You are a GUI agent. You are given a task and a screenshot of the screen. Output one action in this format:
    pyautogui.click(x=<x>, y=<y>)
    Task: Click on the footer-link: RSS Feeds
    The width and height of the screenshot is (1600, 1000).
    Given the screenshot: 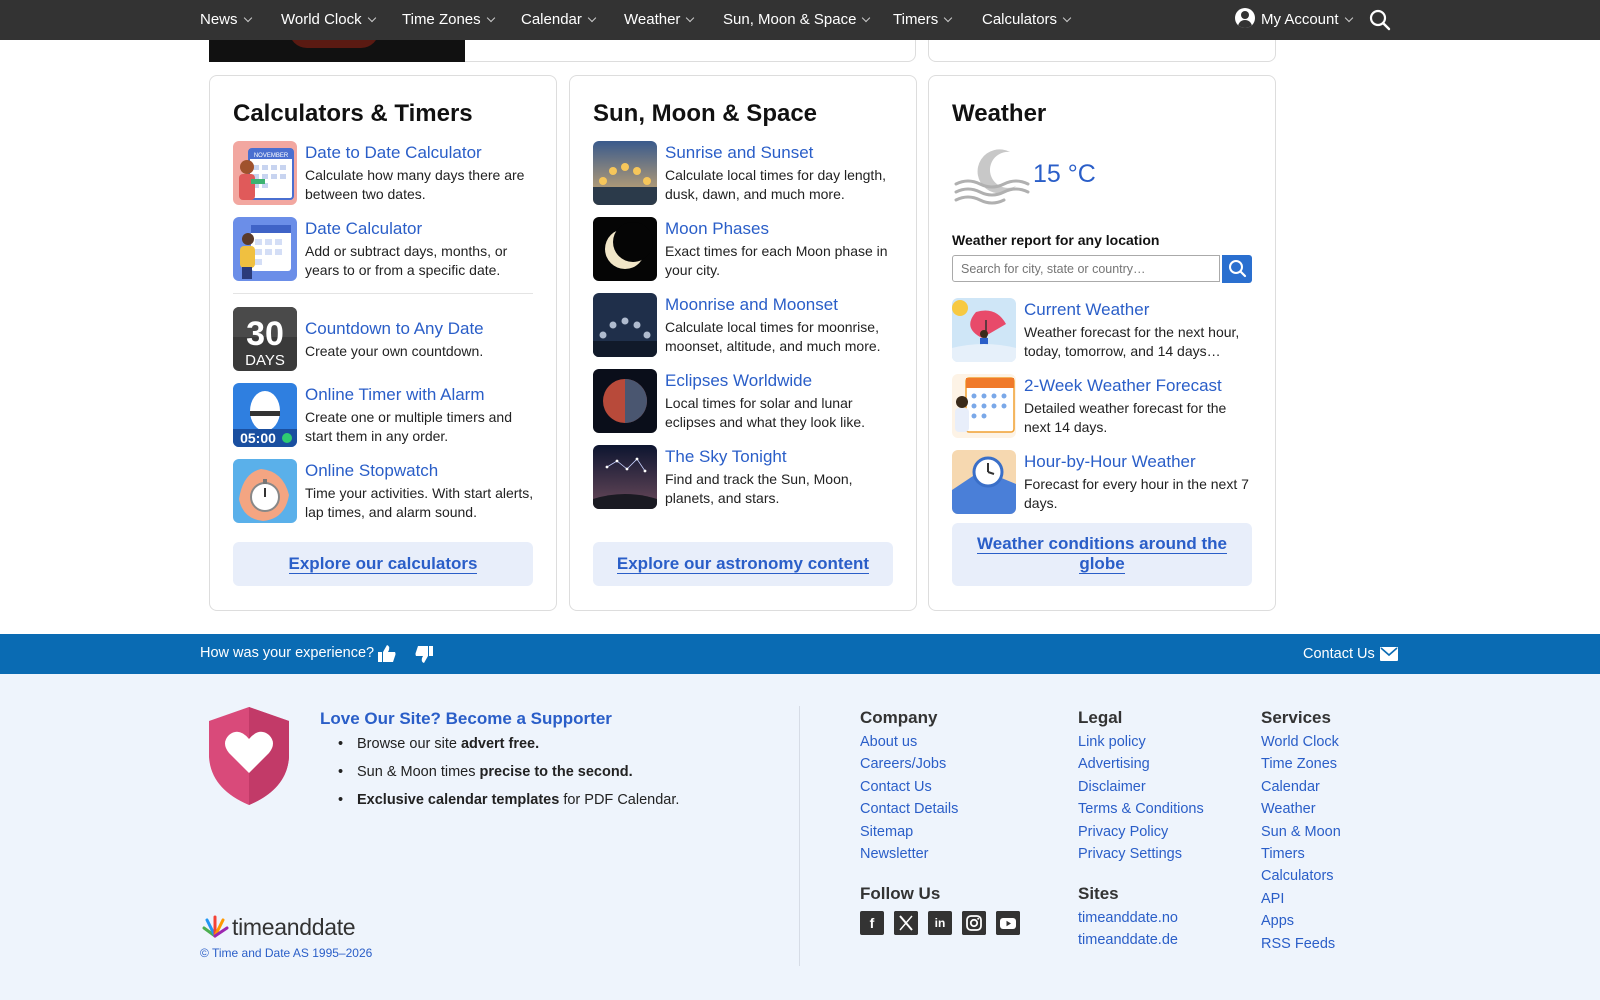 What is the action you would take?
    pyautogui.click(x=1301, y=947)
    